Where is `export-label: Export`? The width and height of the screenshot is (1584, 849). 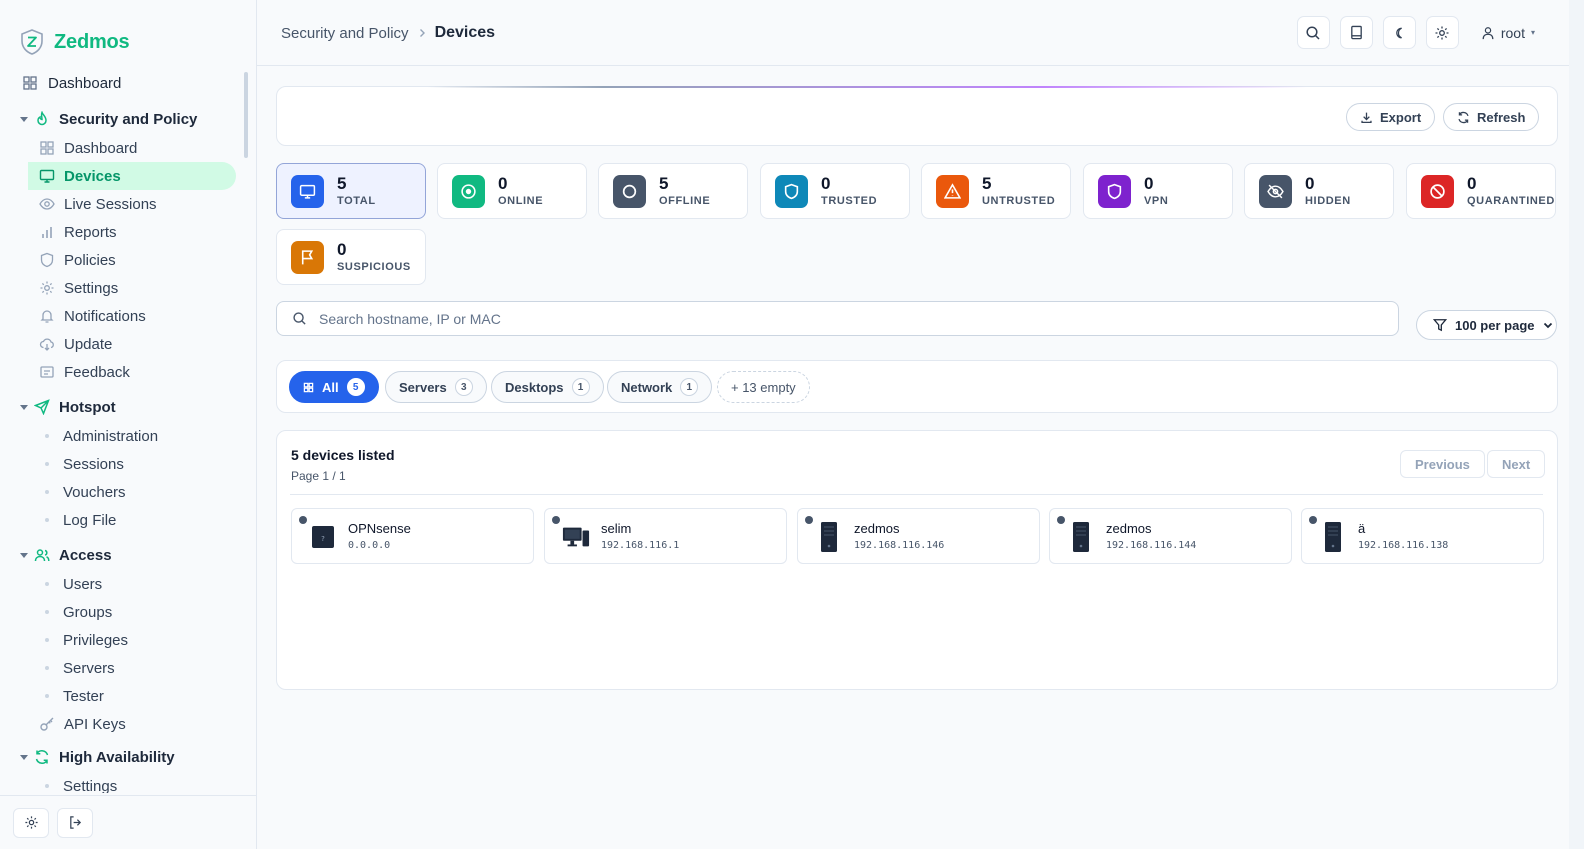 export-label: Export is located at coordinates (1401, 117).